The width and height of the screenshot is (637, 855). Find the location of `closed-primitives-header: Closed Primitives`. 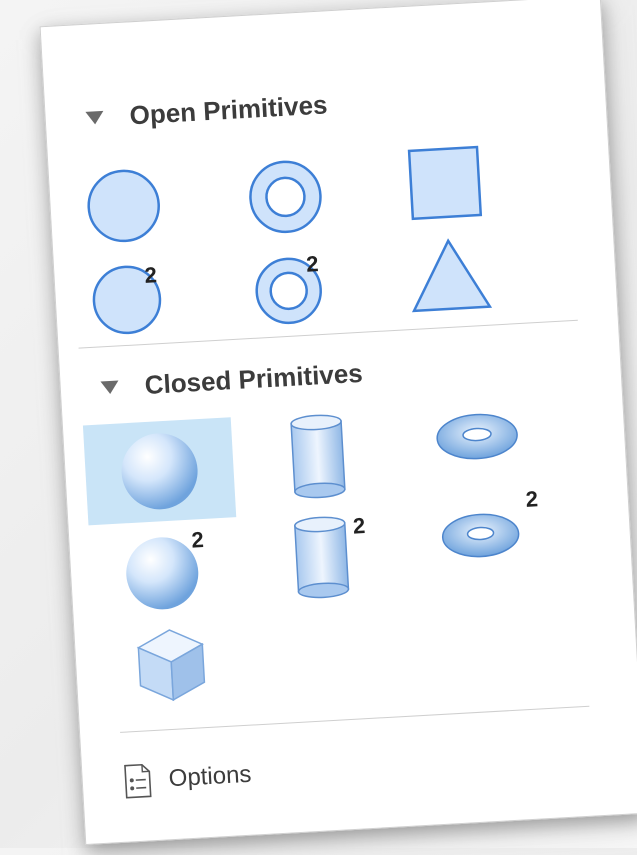

closed-primitives-header: Closed Primitives is located at coordinates (232, 381).